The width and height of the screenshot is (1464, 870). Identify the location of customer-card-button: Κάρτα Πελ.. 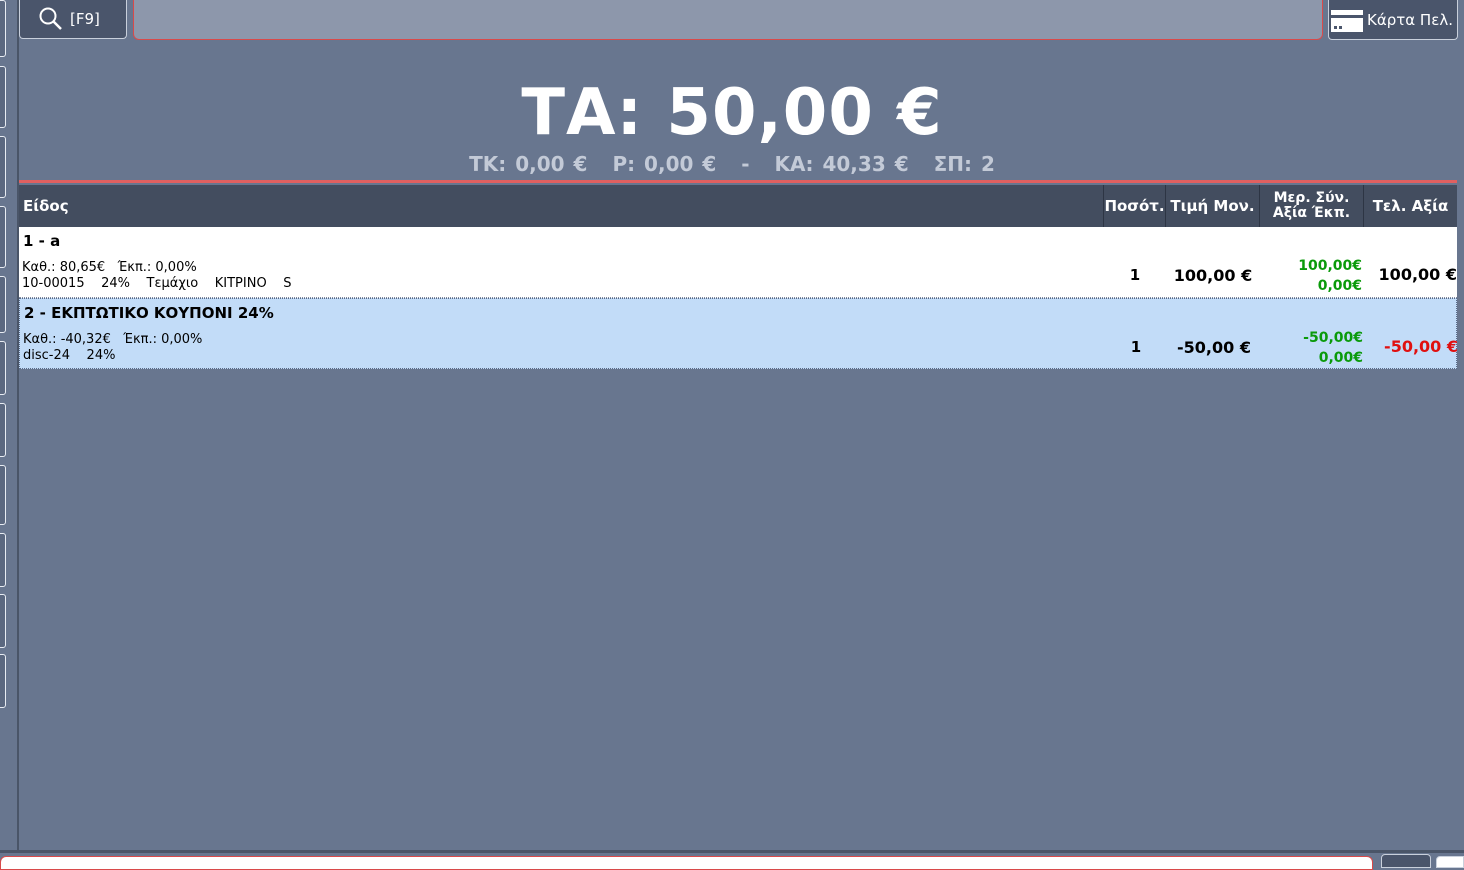
(1393, 20).